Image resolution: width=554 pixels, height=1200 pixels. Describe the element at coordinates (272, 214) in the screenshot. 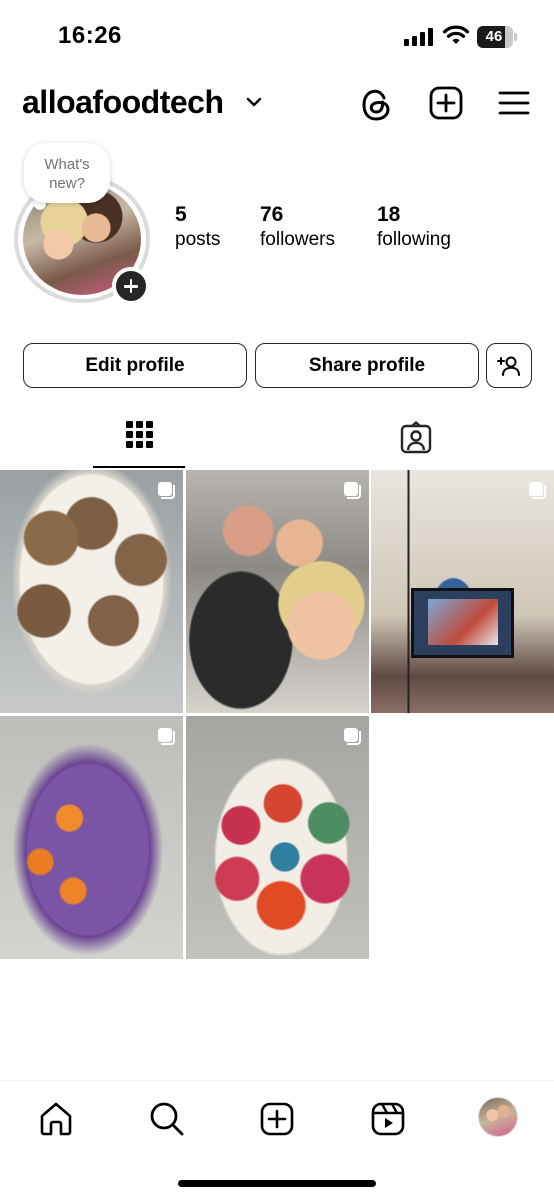

I see `followers-count: 76` at that location.